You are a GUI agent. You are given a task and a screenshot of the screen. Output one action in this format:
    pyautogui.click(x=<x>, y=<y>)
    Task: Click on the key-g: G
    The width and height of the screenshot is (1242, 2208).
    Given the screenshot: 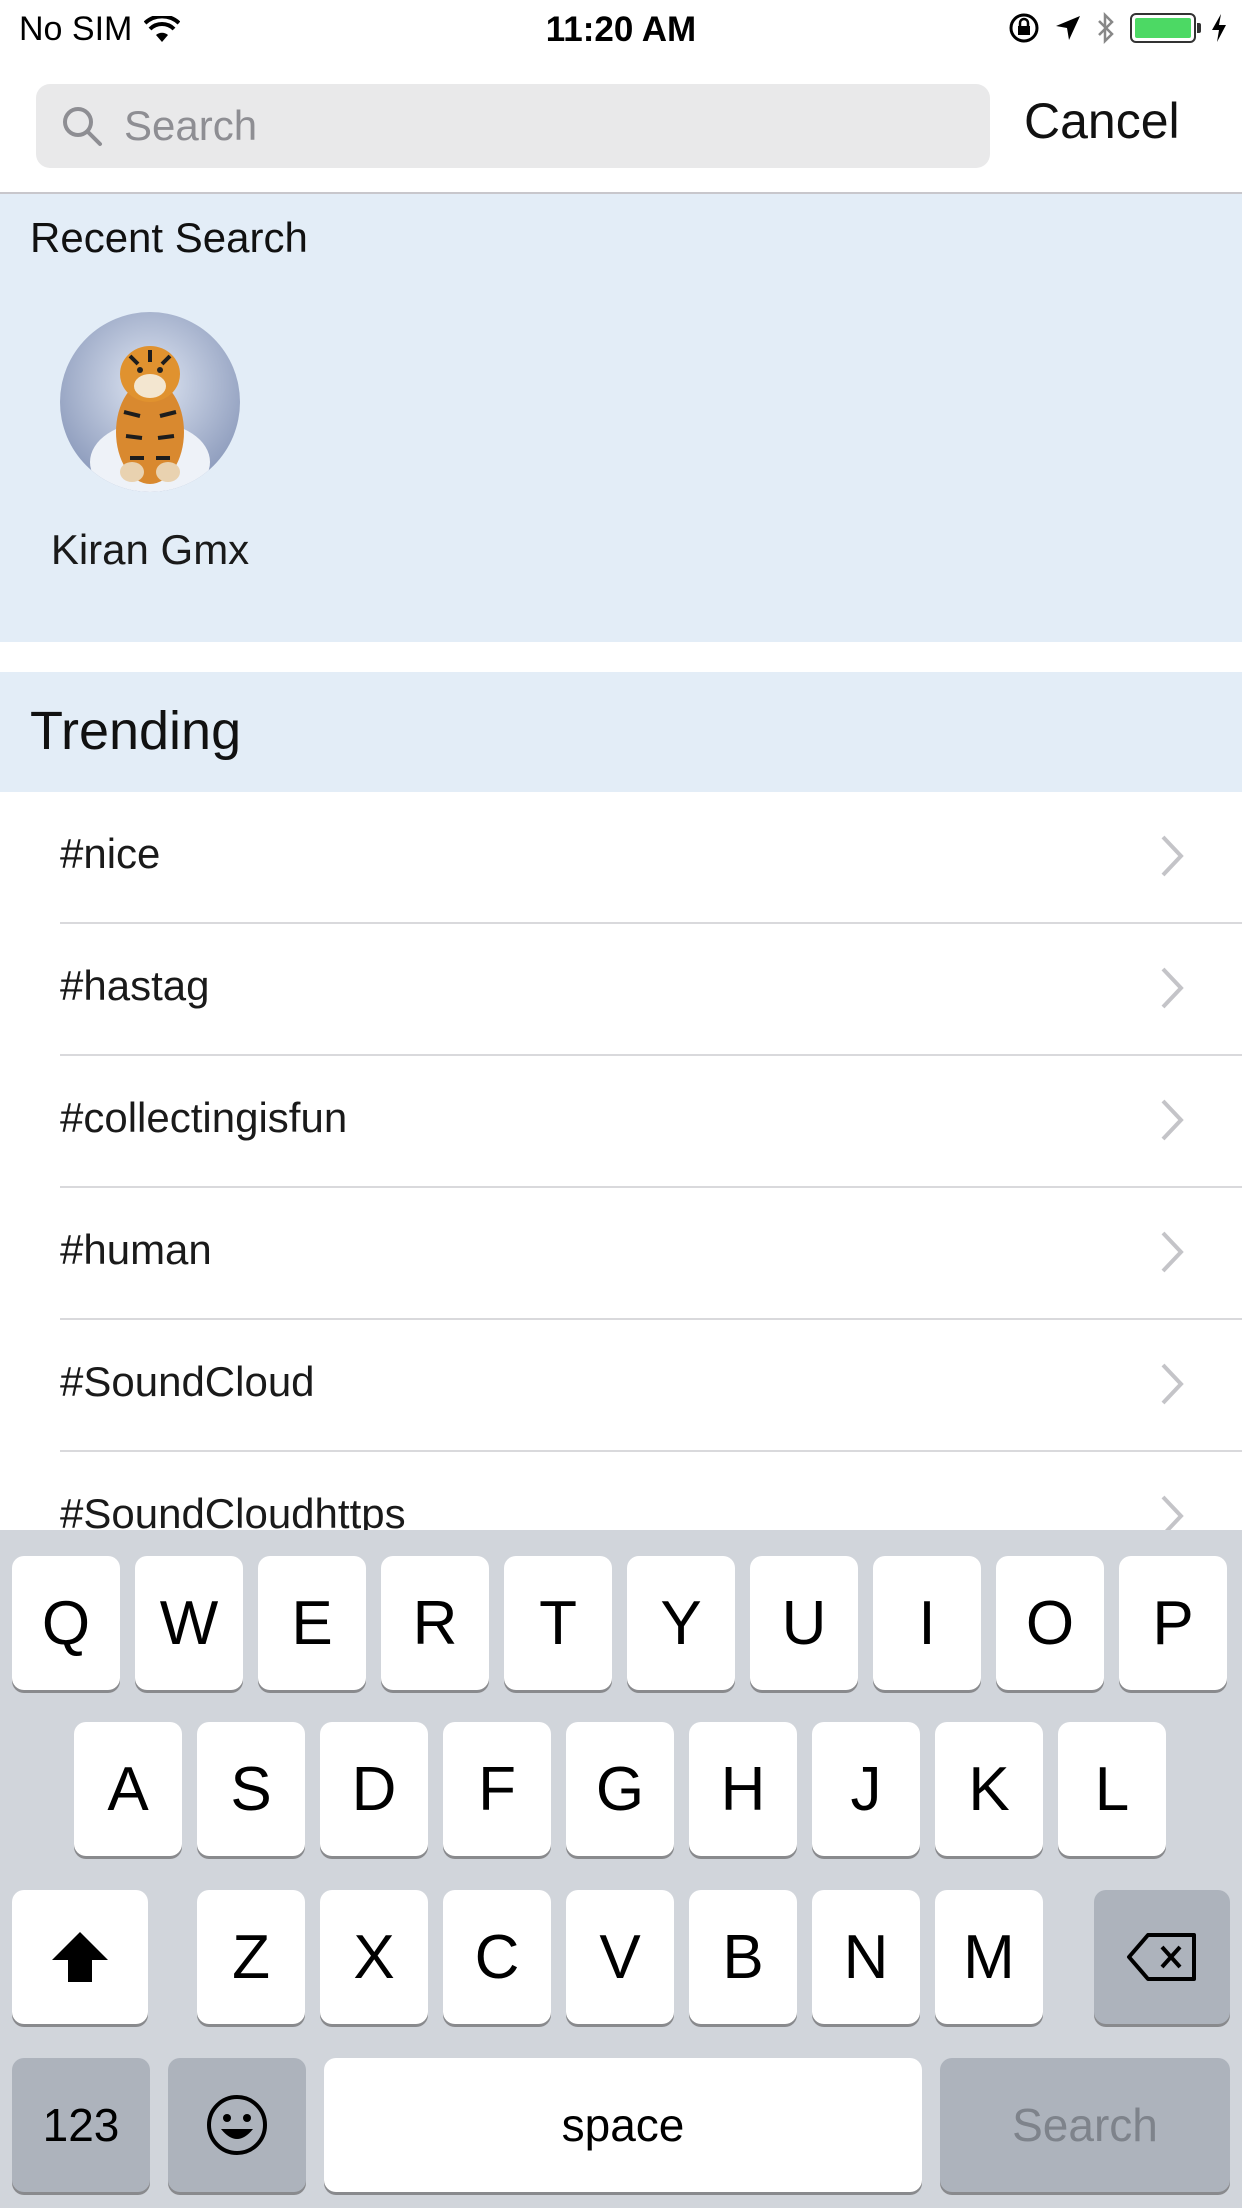 What is the action you would take?
    pyautogui.click(x=620, y=1789)
    